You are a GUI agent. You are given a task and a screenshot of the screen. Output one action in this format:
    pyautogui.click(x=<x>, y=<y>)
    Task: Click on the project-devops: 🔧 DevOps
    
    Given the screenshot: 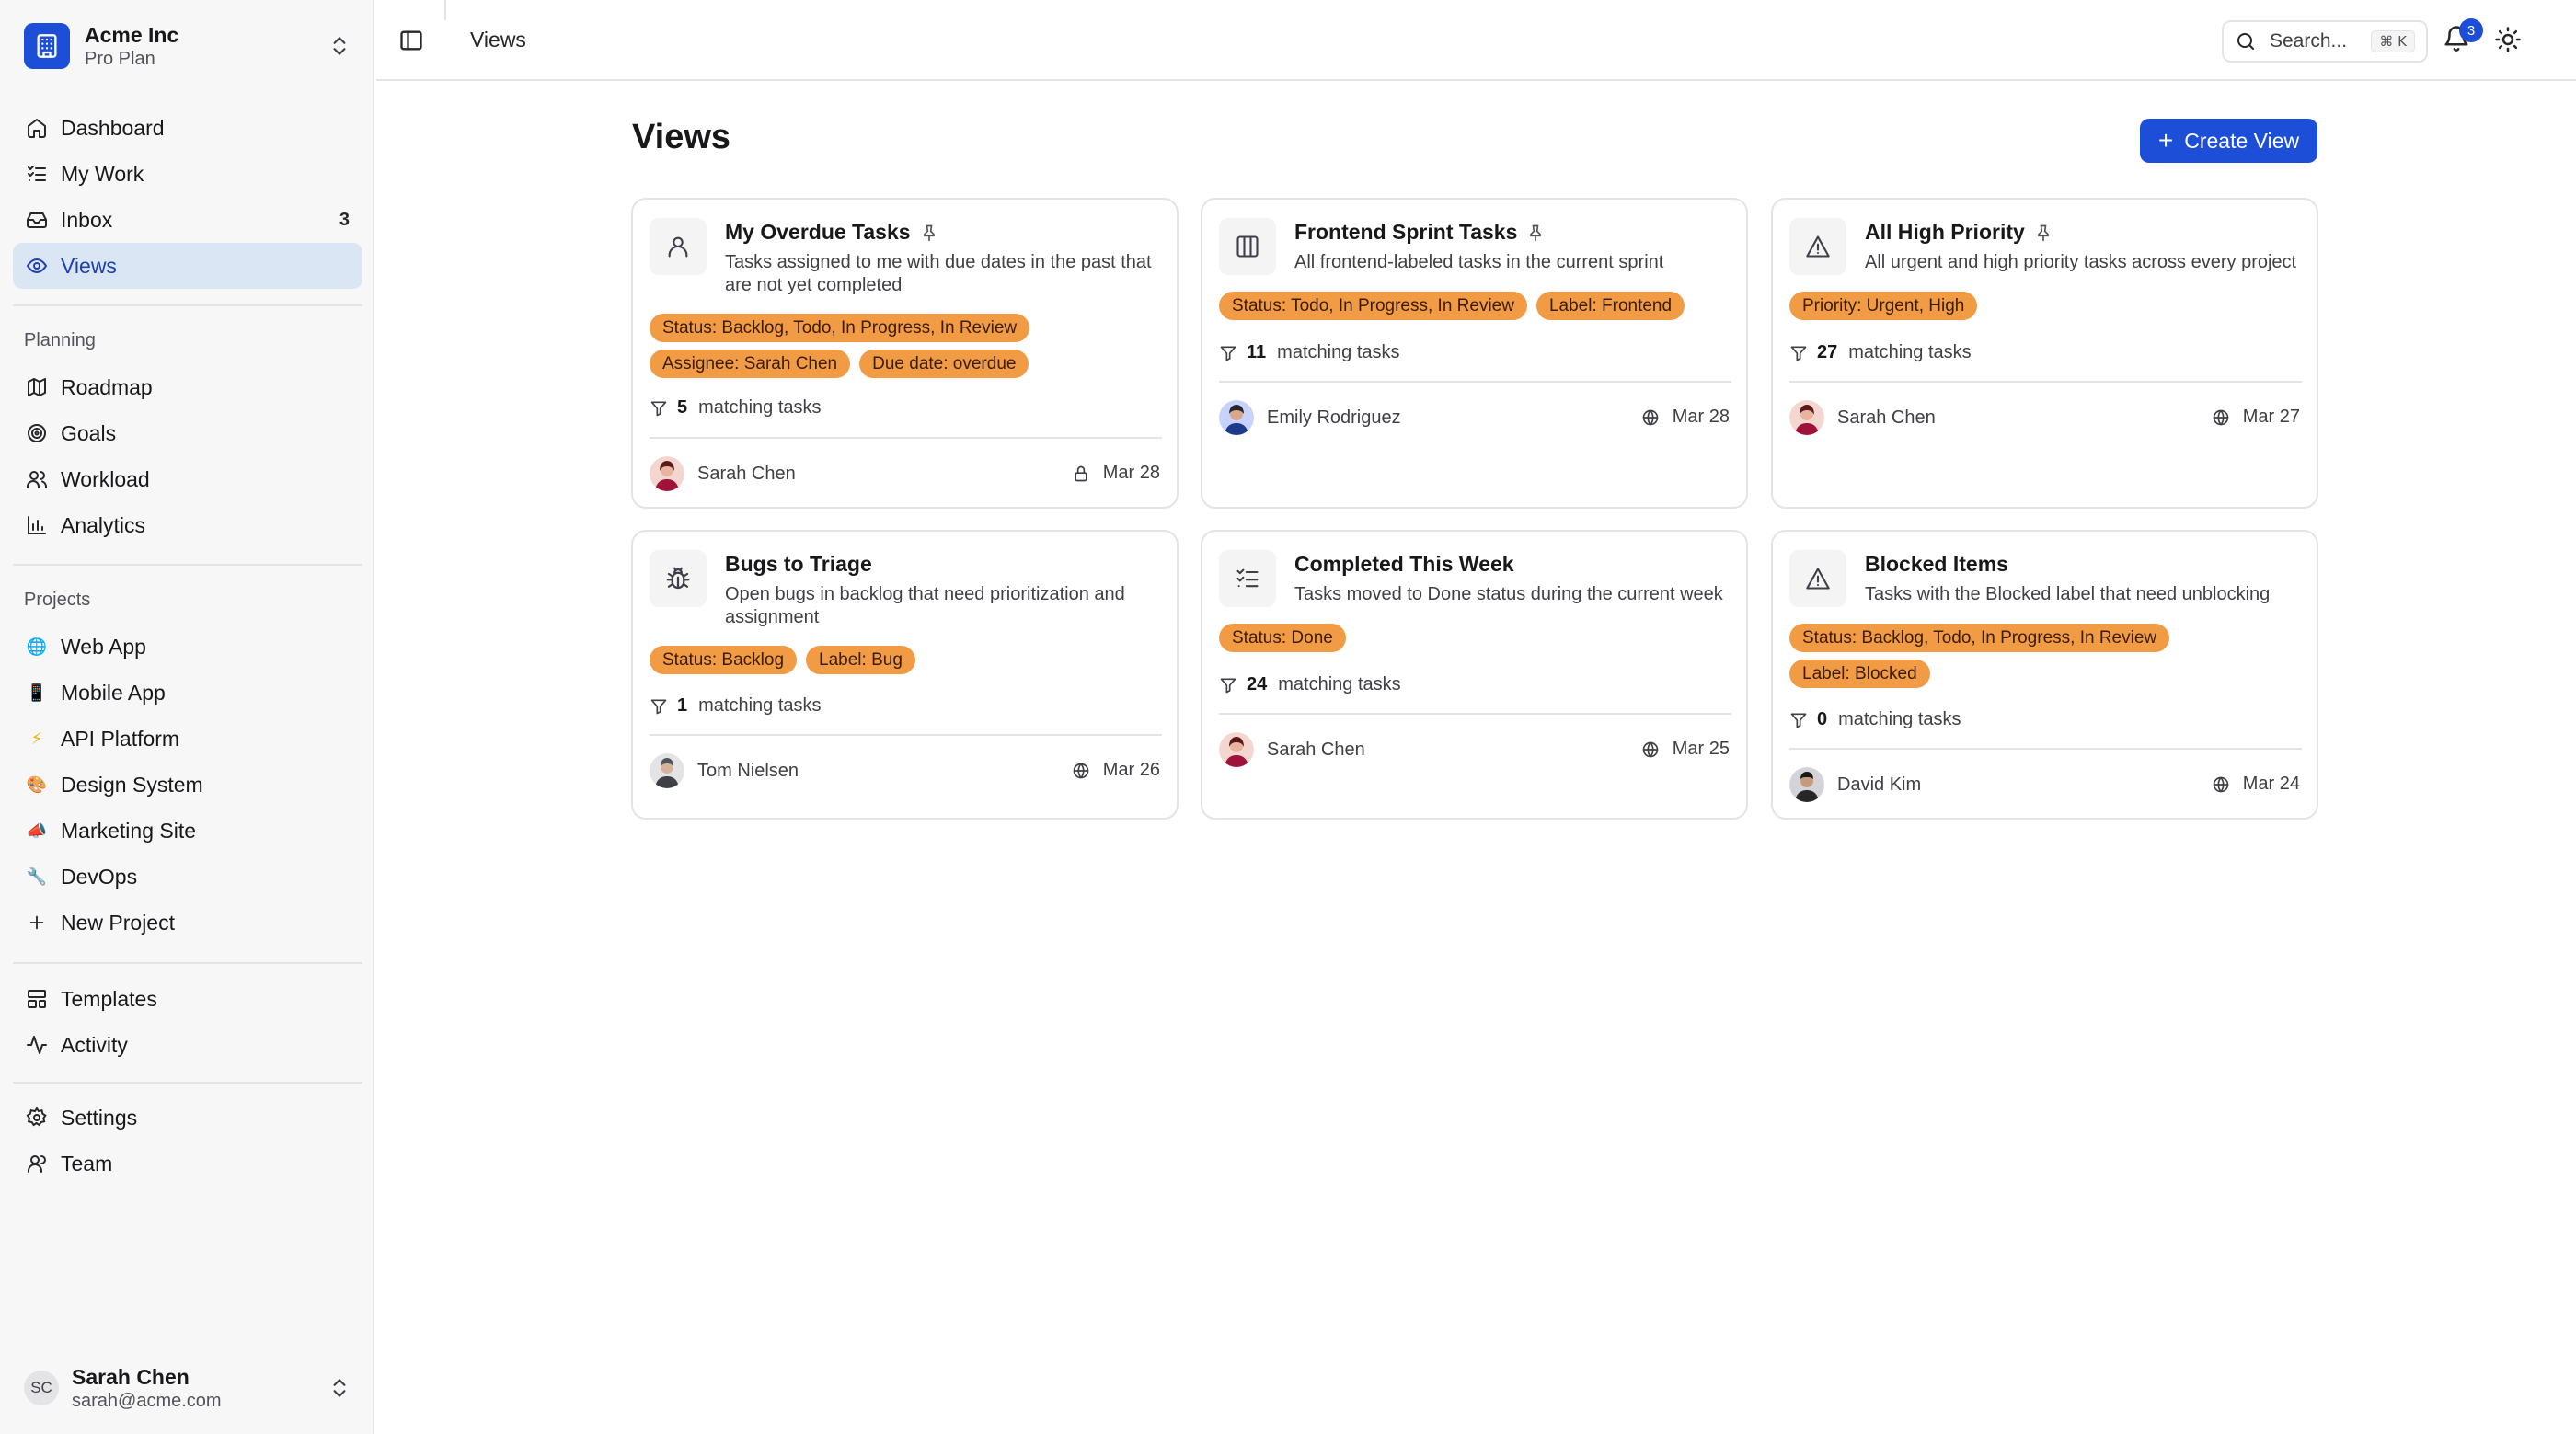 What is the action you would take?
    pyautogui.click(x=187, y=877)
    